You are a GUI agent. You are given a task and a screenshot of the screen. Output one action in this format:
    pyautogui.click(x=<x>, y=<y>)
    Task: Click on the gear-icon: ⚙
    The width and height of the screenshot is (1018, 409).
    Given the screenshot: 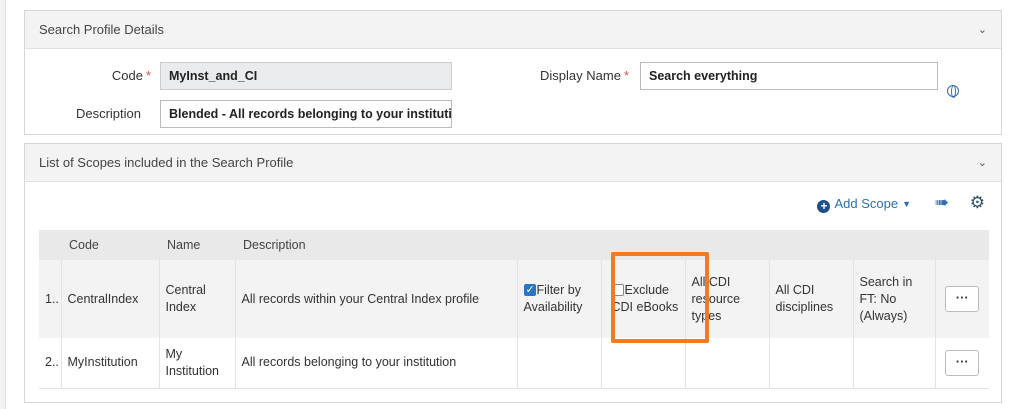 What is the action you would take?
    pyautogui.click(x=977, y=203)
    